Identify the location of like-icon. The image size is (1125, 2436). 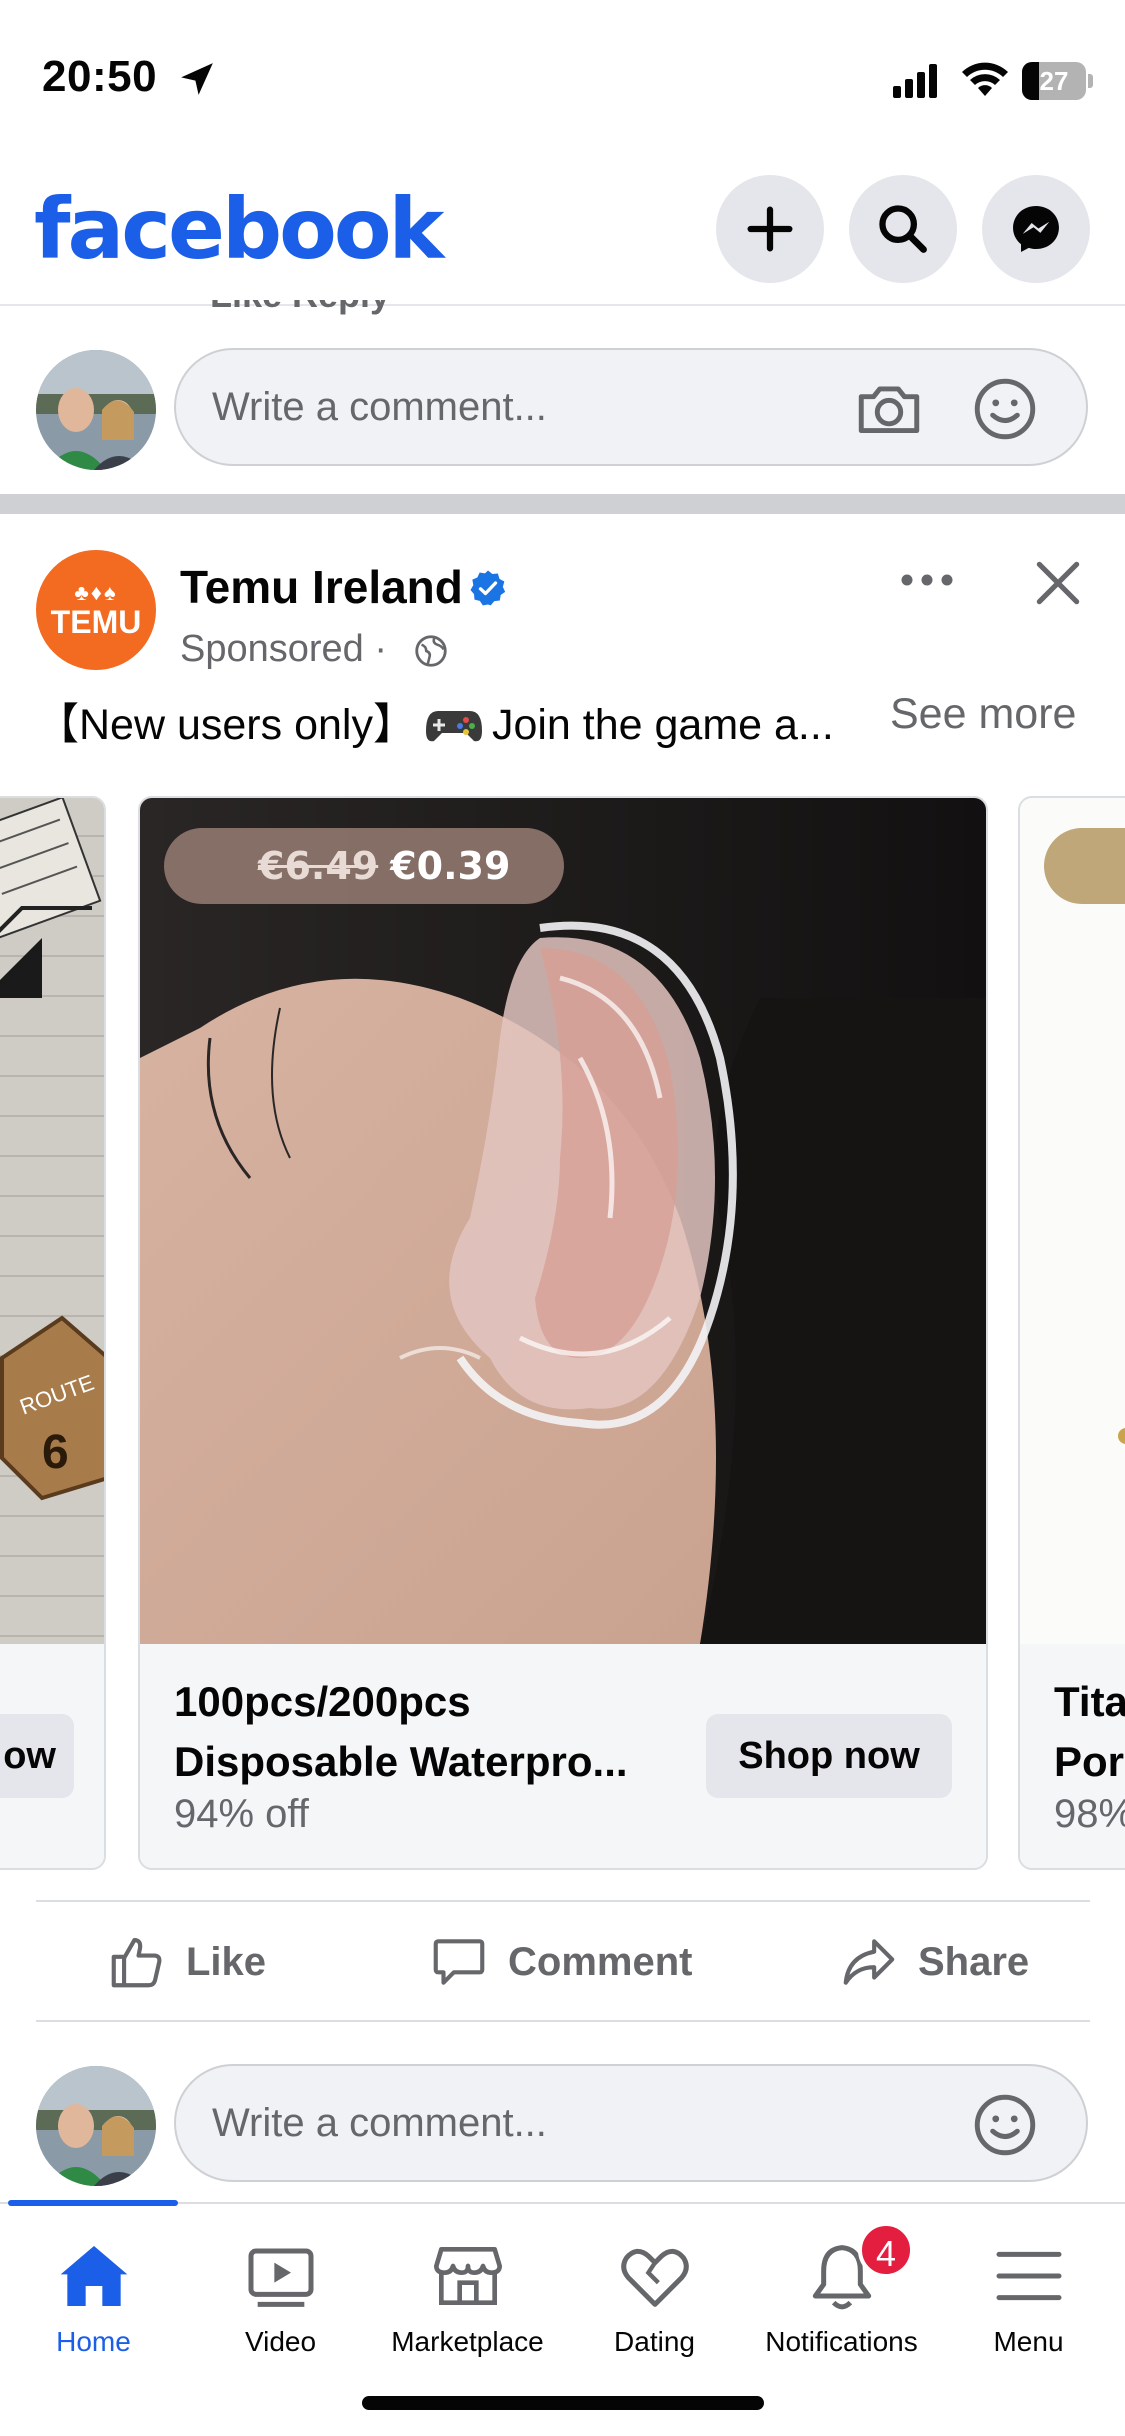
(136, 1962).